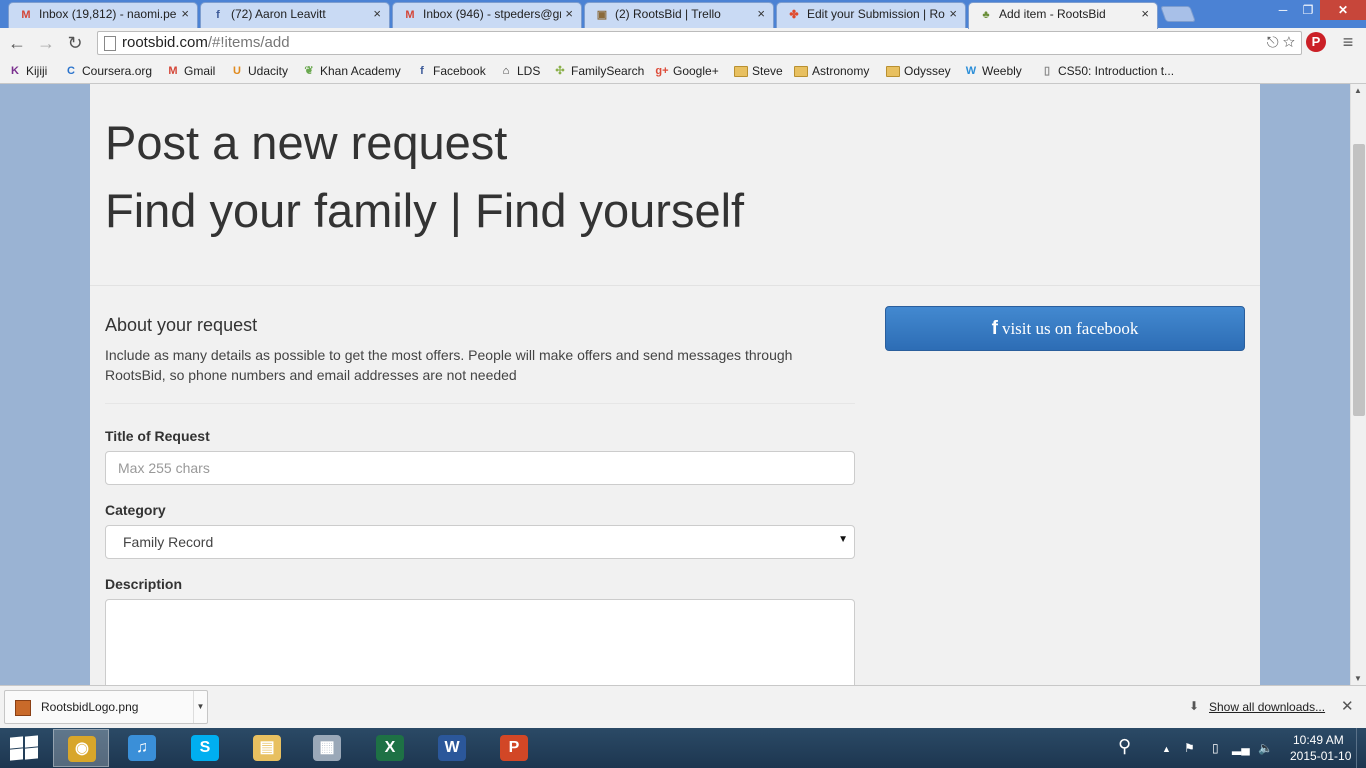 Image resolution: width=1366 pixels, height=768 pixels. I want to click on taskbar-powerpoint-button: P, so click(514, 748).